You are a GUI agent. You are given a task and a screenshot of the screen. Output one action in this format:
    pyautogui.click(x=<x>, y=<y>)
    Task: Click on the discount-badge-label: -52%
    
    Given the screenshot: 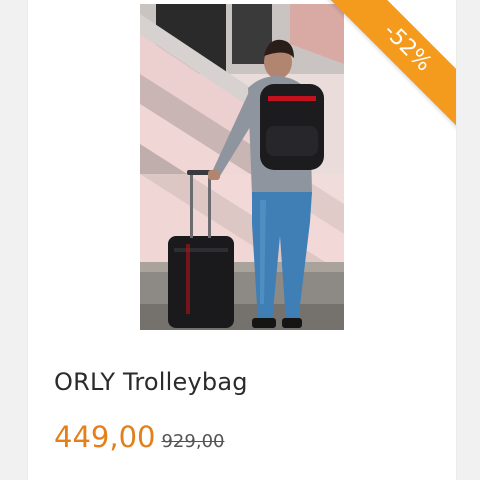 What is the action you would take?
    pyautogui.click(x=389, y=66)
    